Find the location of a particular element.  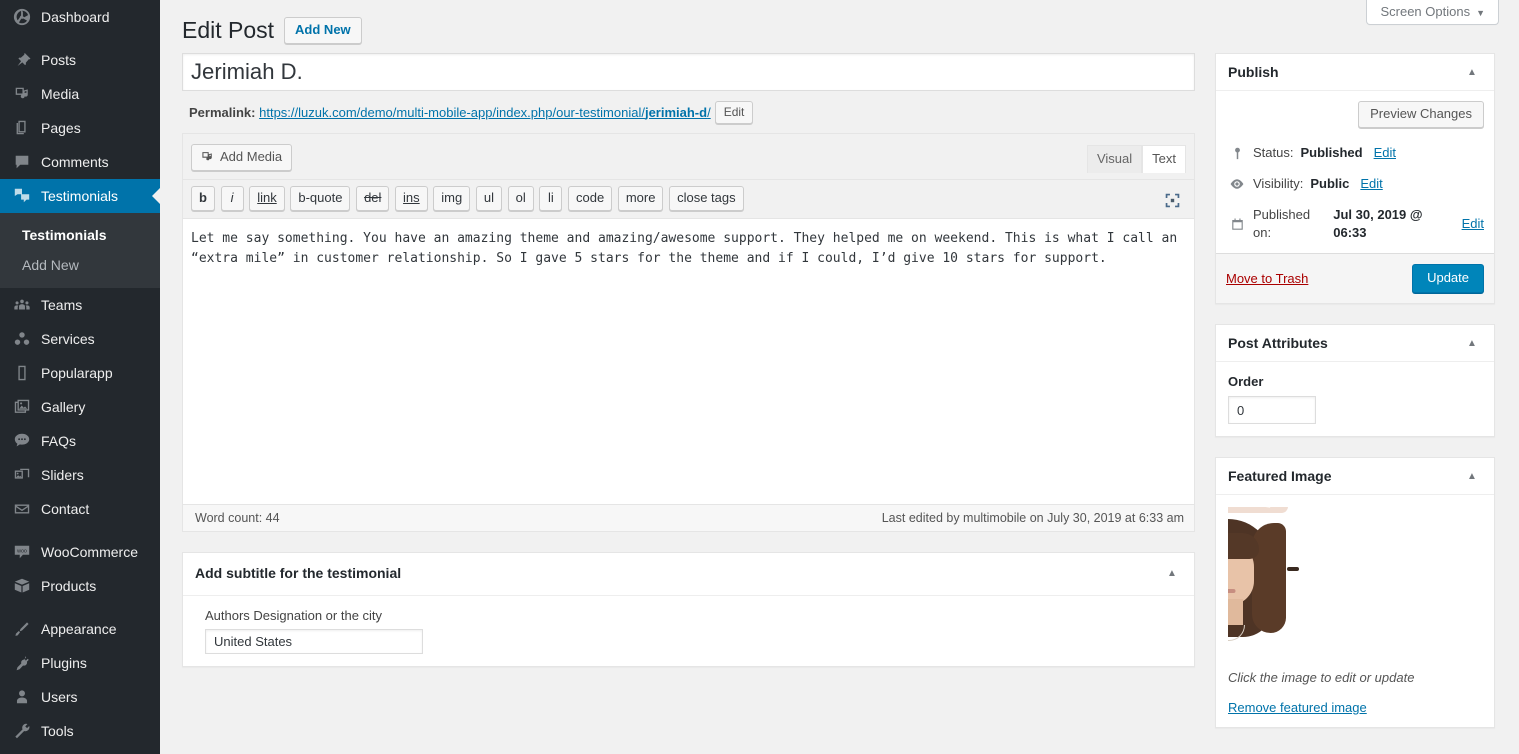

gallery-icon is located at coordinates (22, 407).